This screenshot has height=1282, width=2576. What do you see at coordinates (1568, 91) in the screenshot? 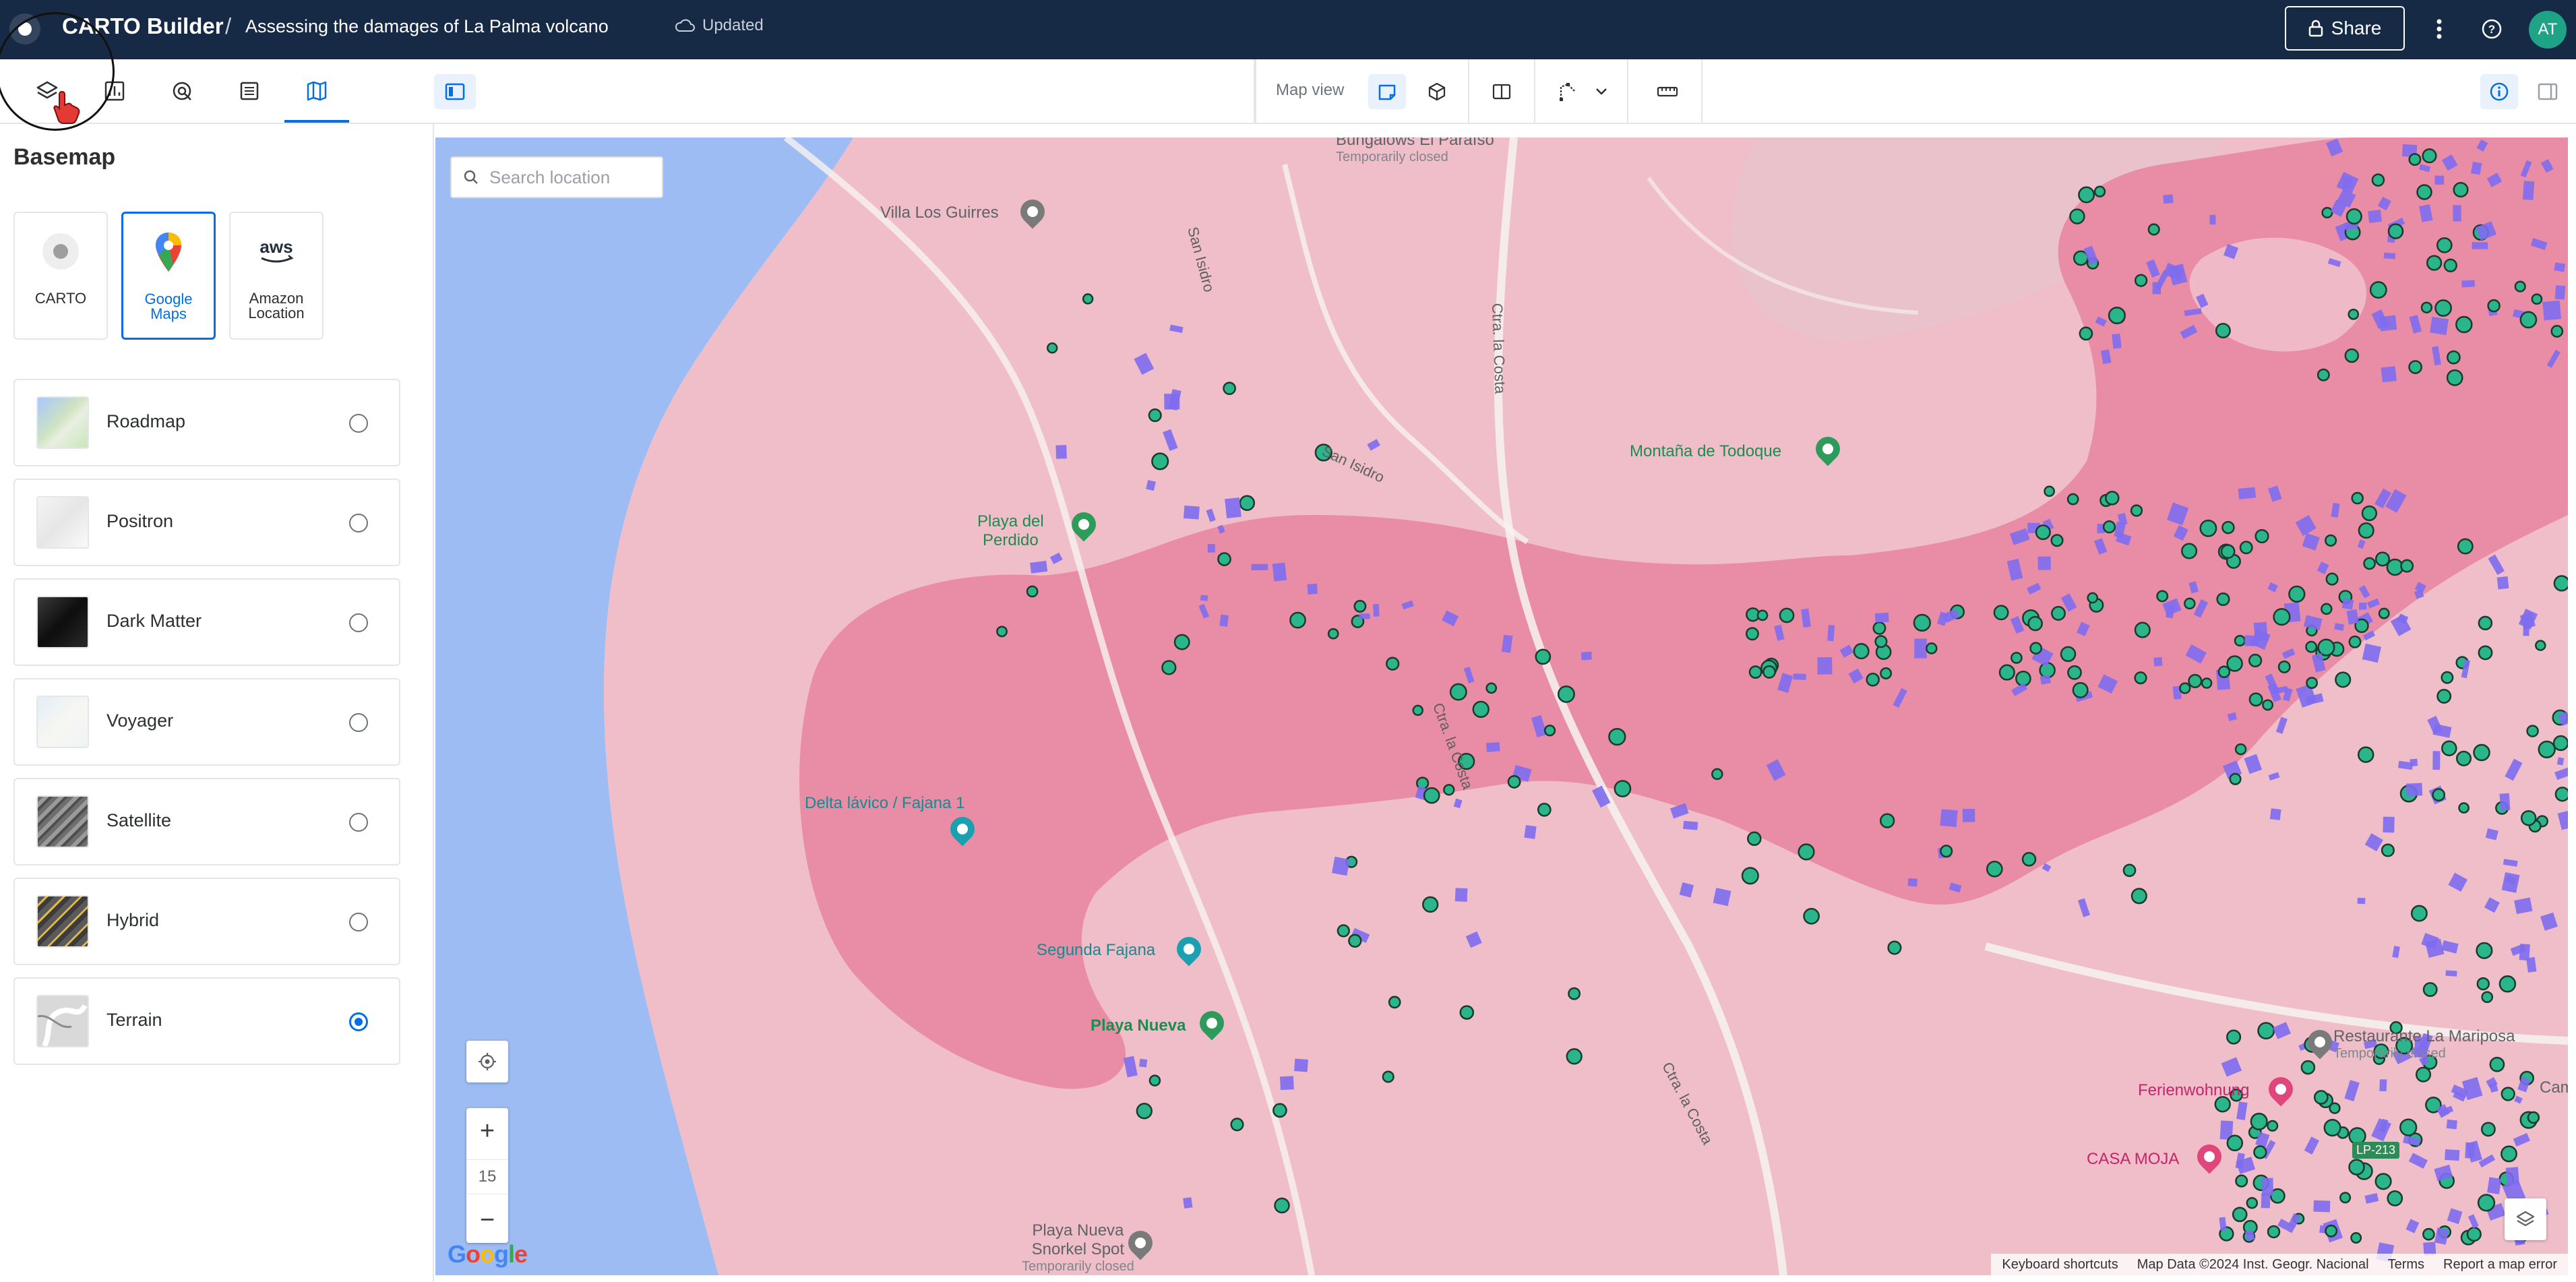
I see `draw-tool-button` at bounding box center [1568, 91].